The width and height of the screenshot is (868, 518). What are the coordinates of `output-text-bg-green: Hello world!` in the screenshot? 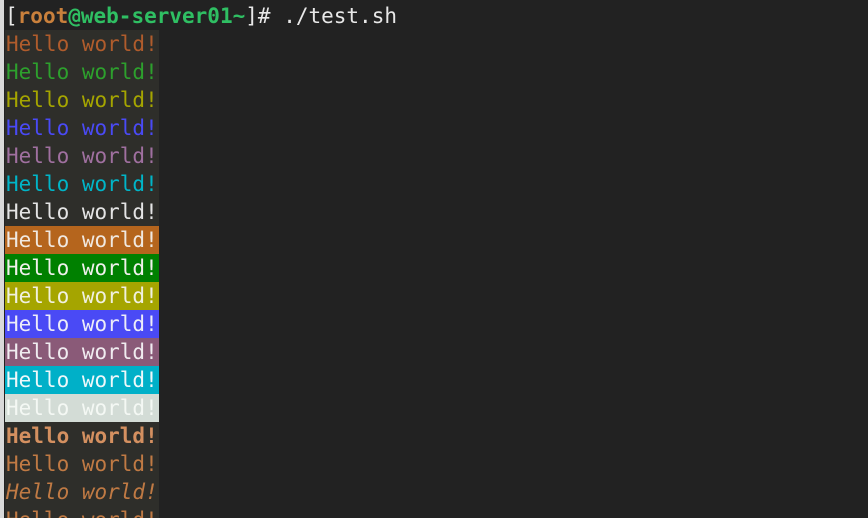 It's located at (82, 268).